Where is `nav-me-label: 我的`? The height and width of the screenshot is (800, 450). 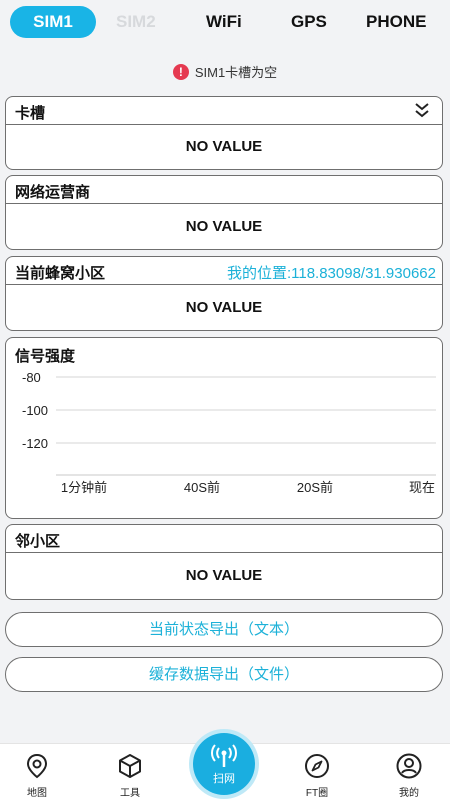 nav-me-label: 我的 is located at coordinates (409, 793).